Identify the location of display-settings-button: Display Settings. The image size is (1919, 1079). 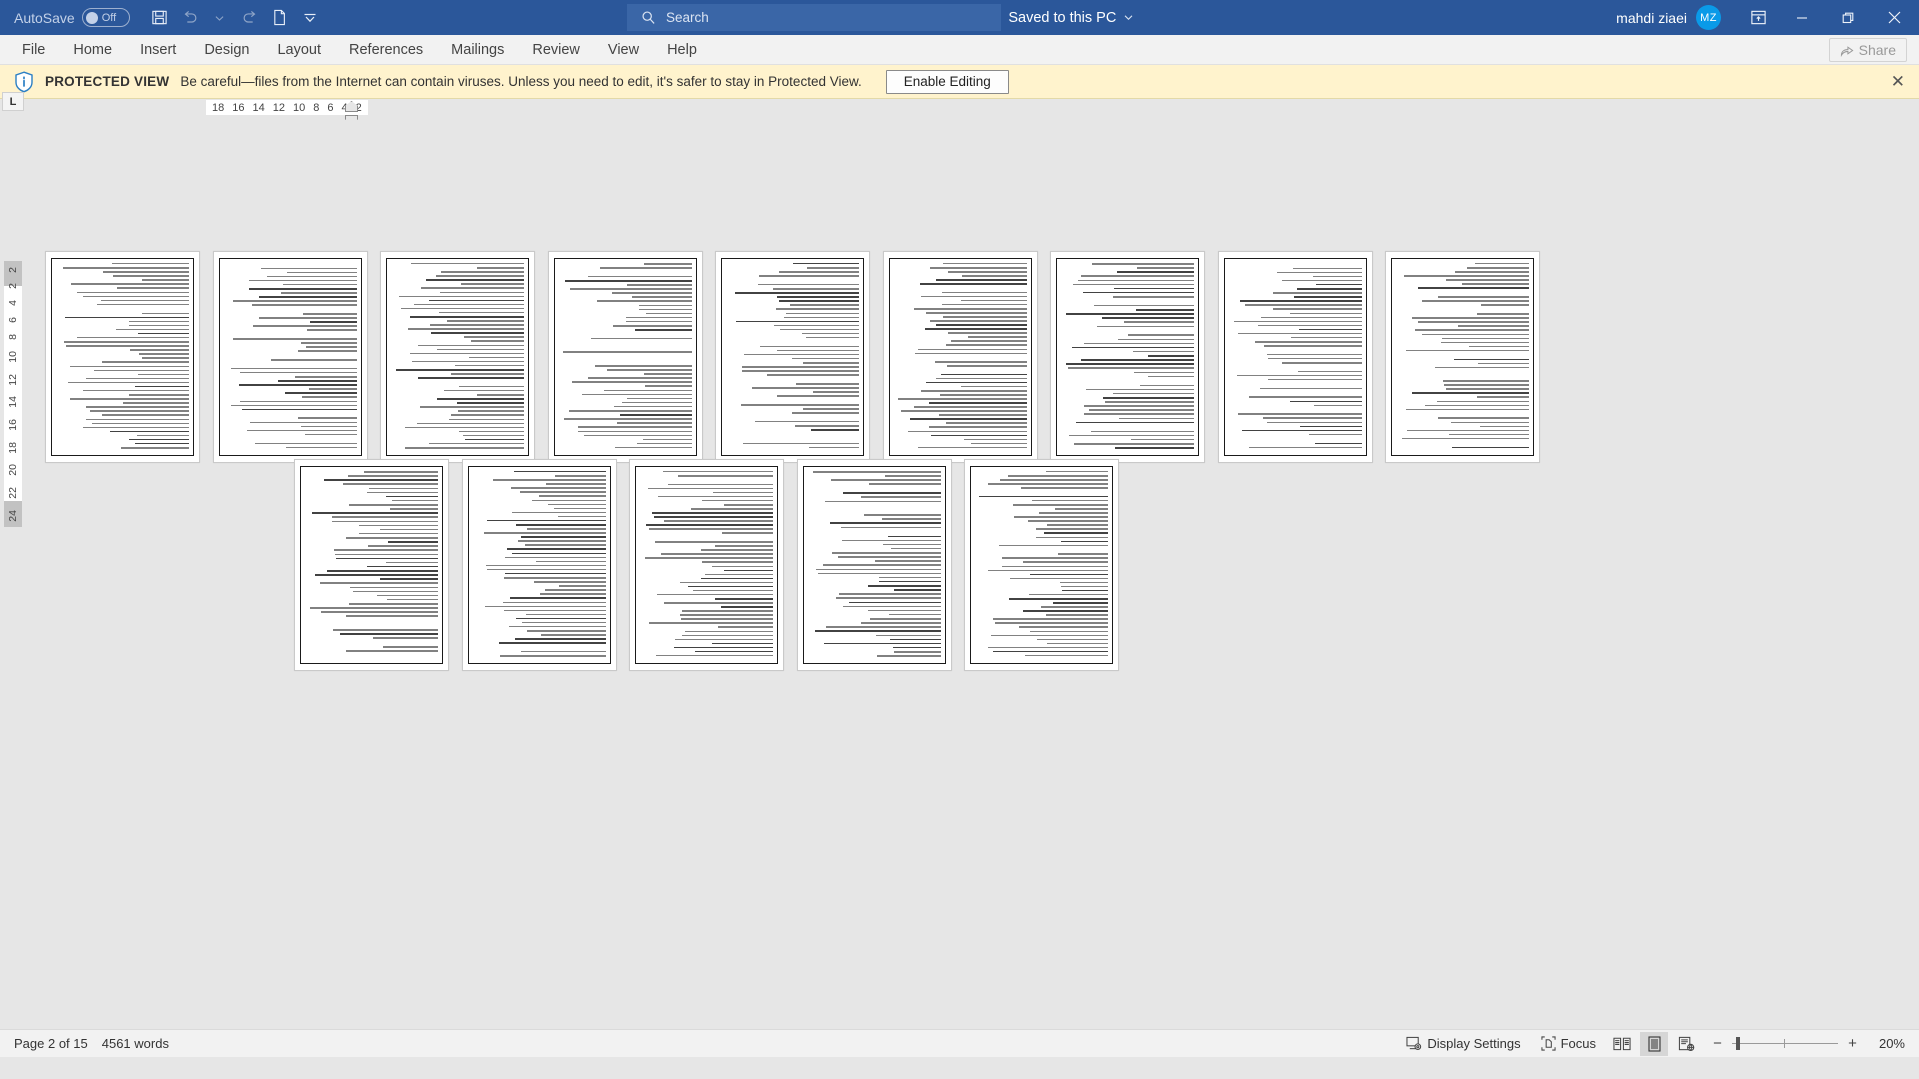
(1463, 1044).